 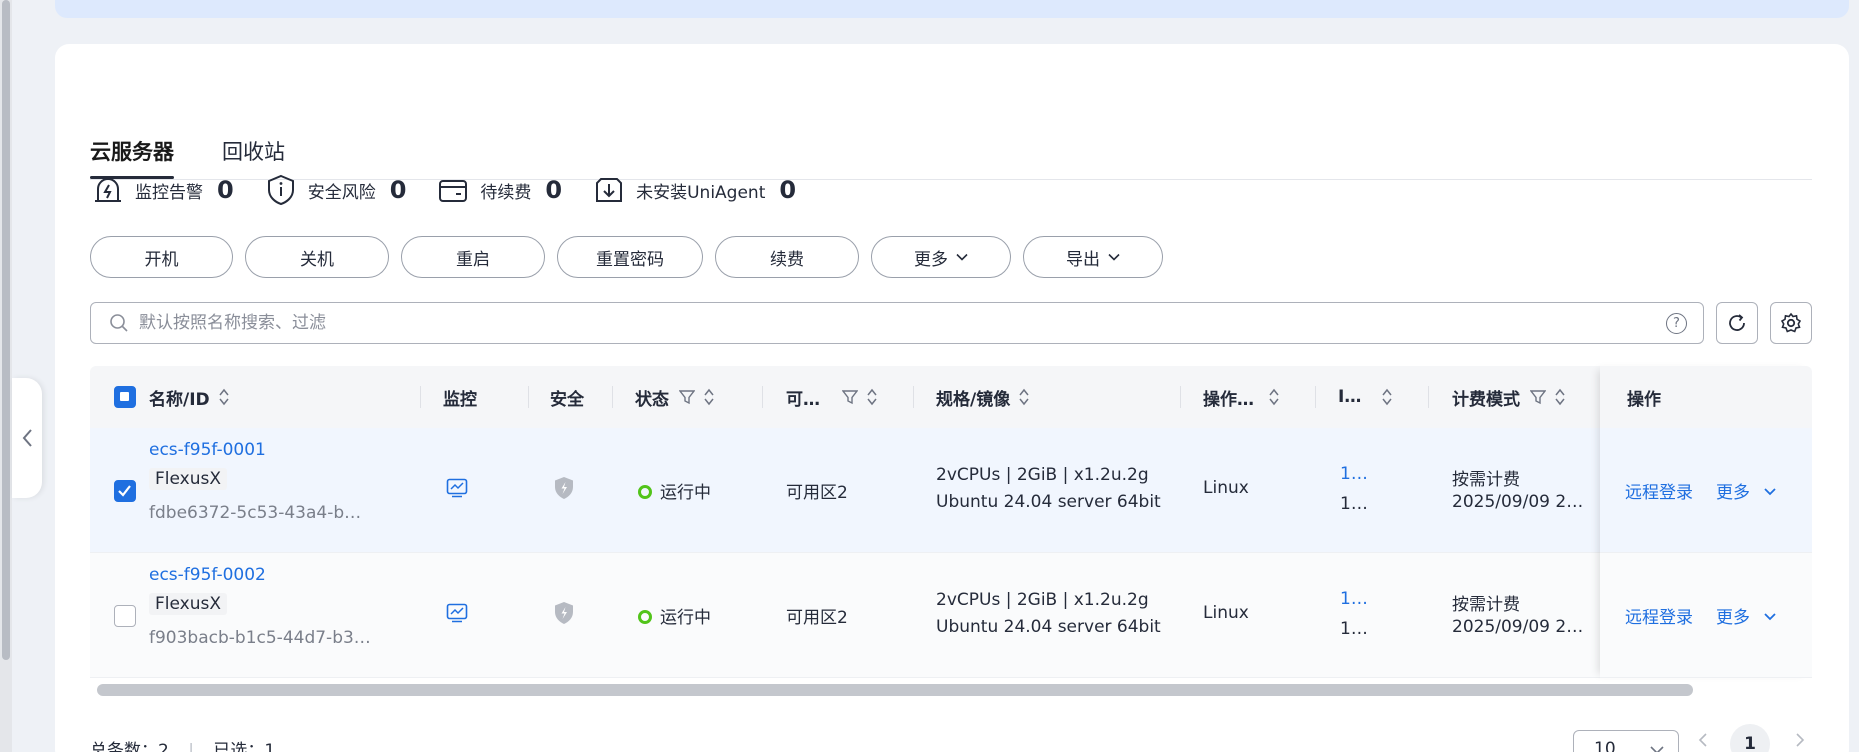 What do you see at coordinates (108, 190) in the screenshot?
I see `alarm-icon` at bounding box center [108, 190].